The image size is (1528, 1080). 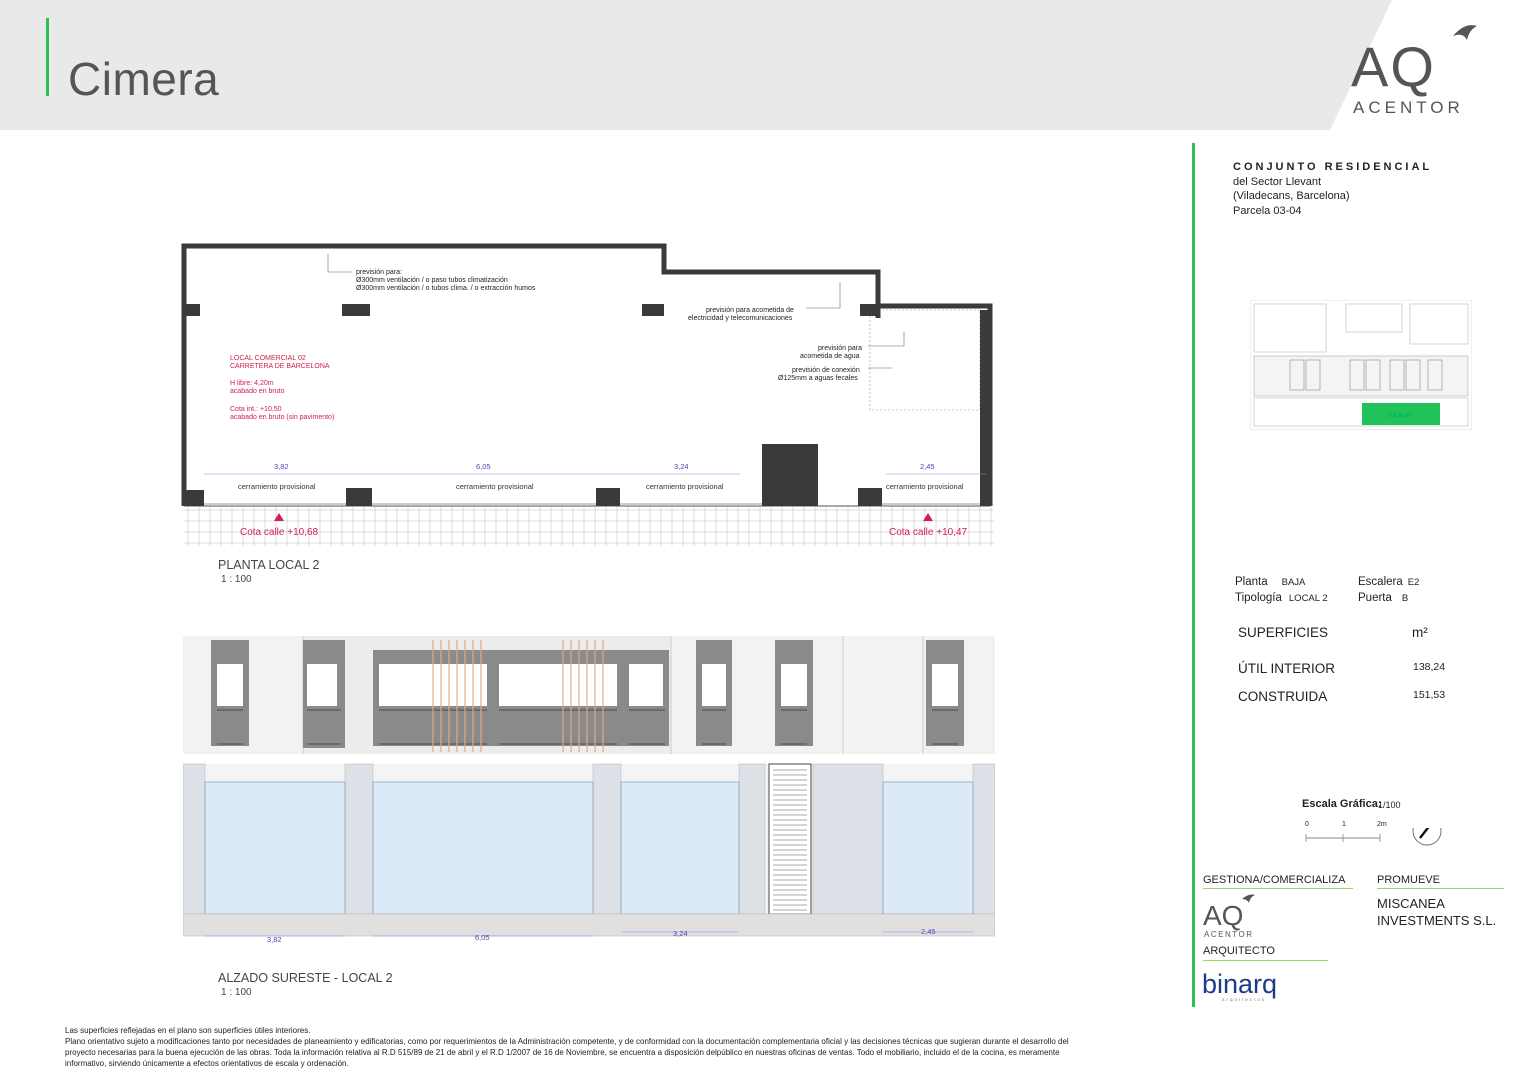 What do you see at coordinates (1429, 695) in the screenshot?
I see `area-value-construida: 151,53` at bounding box center [1429, 695].